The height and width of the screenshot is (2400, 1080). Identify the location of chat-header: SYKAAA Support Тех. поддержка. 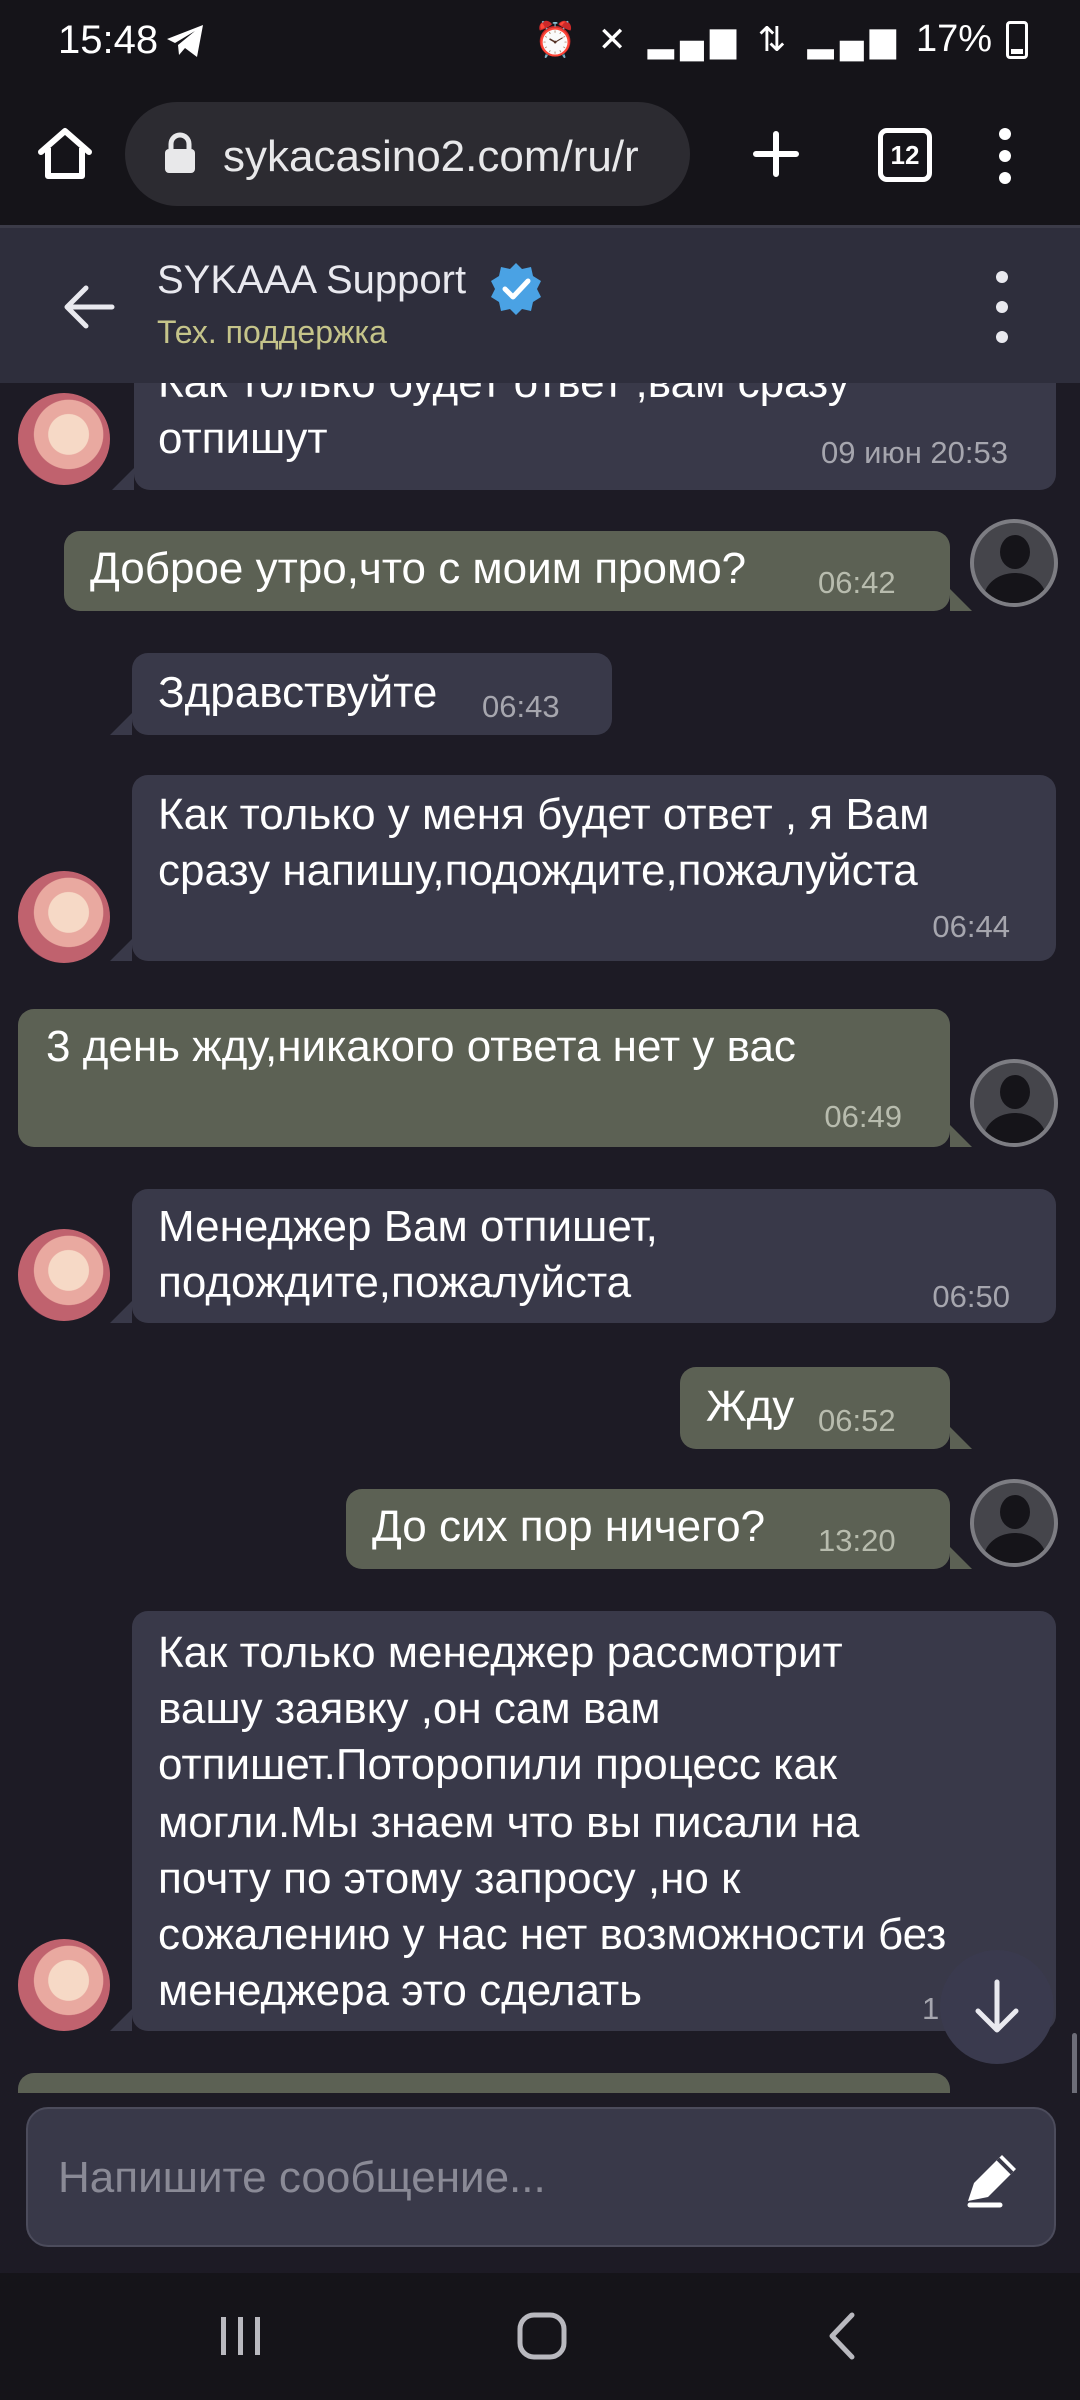
(540, 304).